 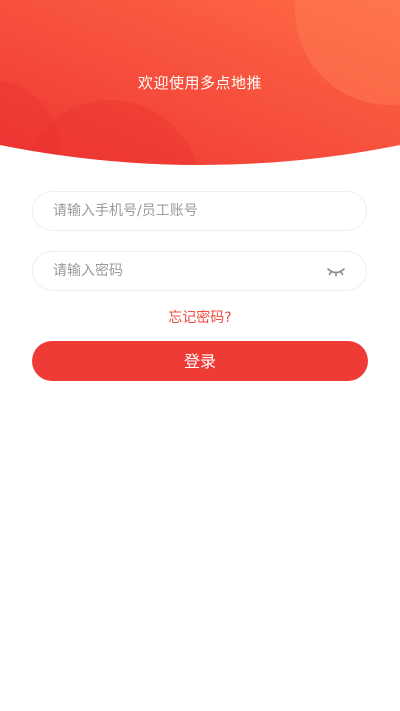 I want to click on account-input, so click(x=183, y=211).